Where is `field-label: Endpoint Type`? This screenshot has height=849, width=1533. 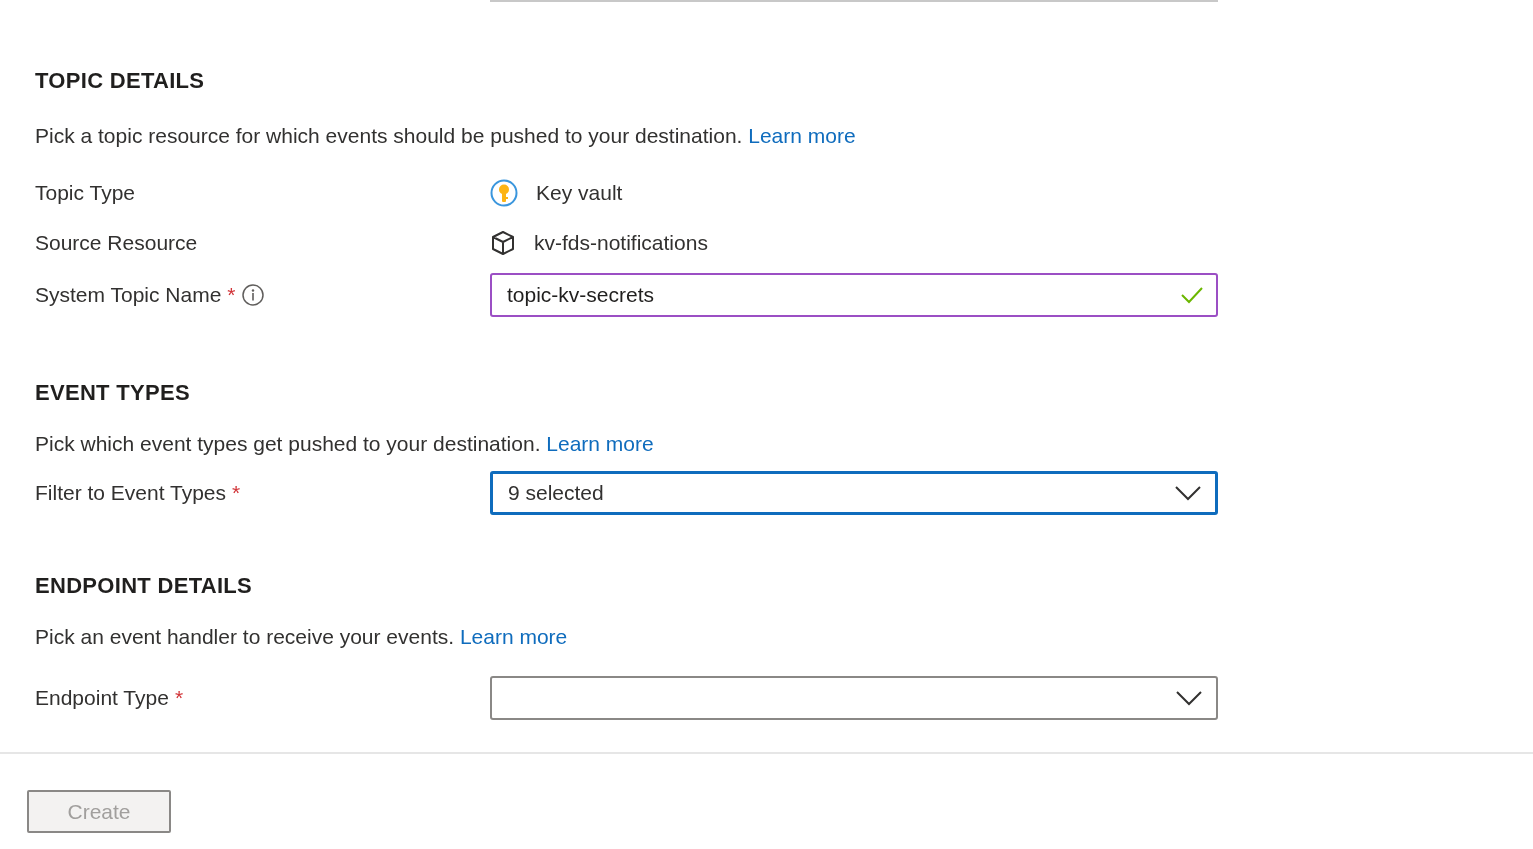 field-label: Endpoint Type is located at coordinates (102, 697).